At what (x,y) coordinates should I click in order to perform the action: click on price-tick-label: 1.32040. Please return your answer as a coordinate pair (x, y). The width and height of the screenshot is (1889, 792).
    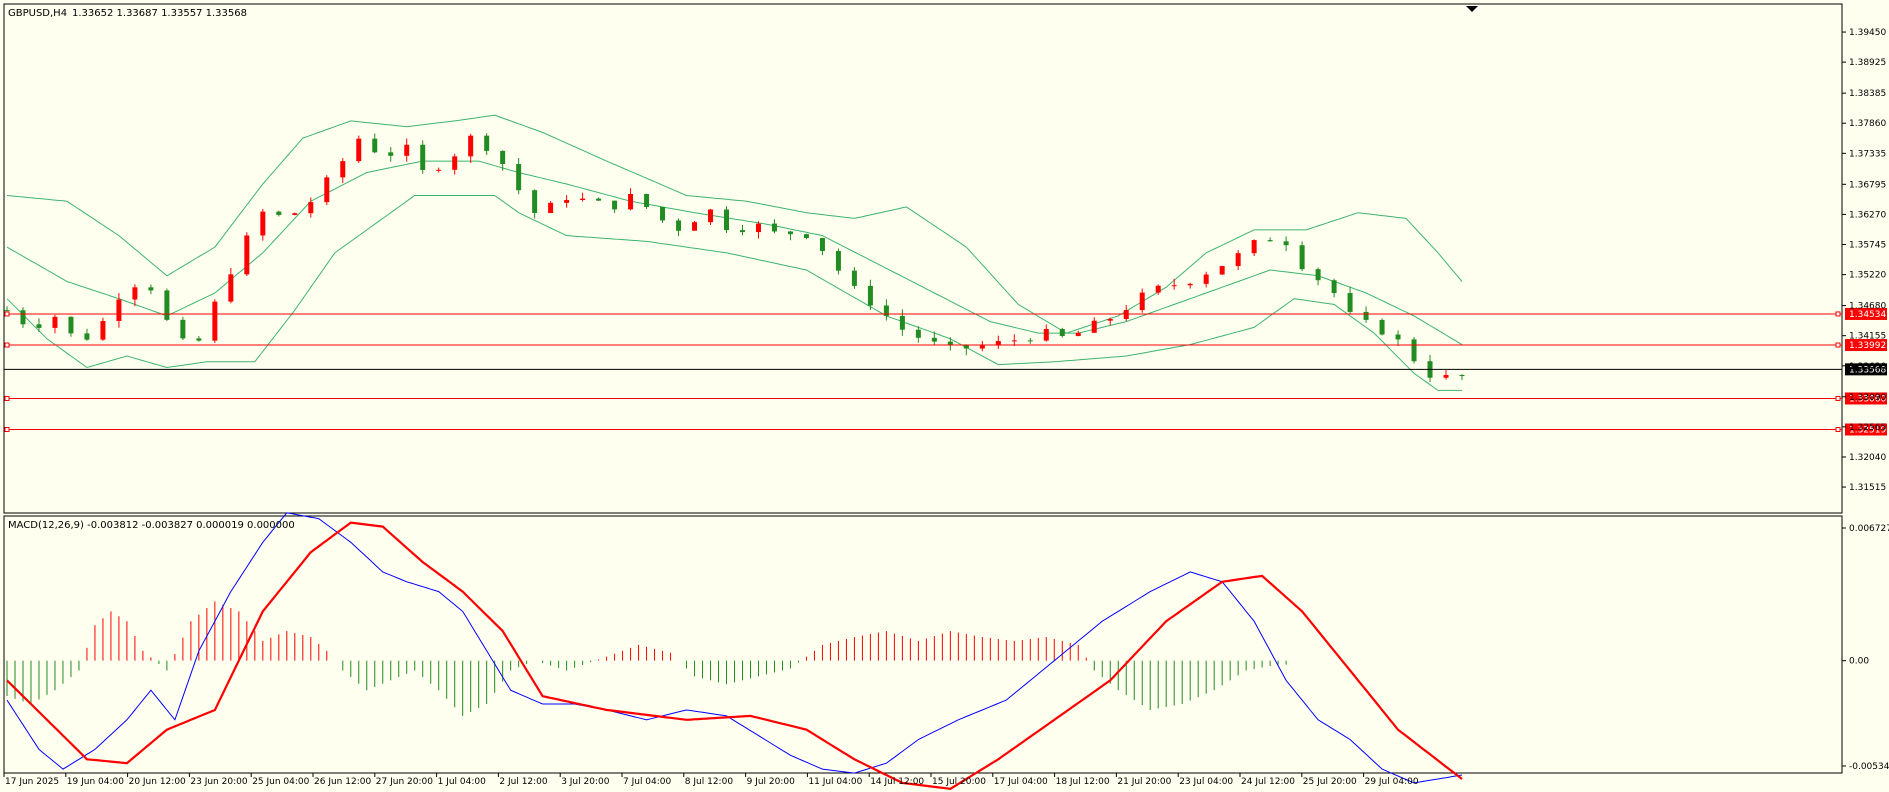
    Looking at the image, I should click on (1867, 458).